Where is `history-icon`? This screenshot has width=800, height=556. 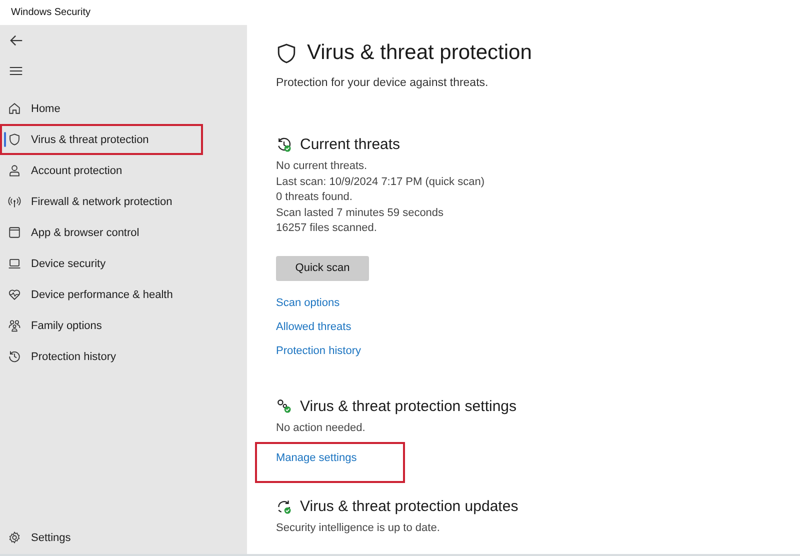 history-icon is located at coordinates (14, 356).